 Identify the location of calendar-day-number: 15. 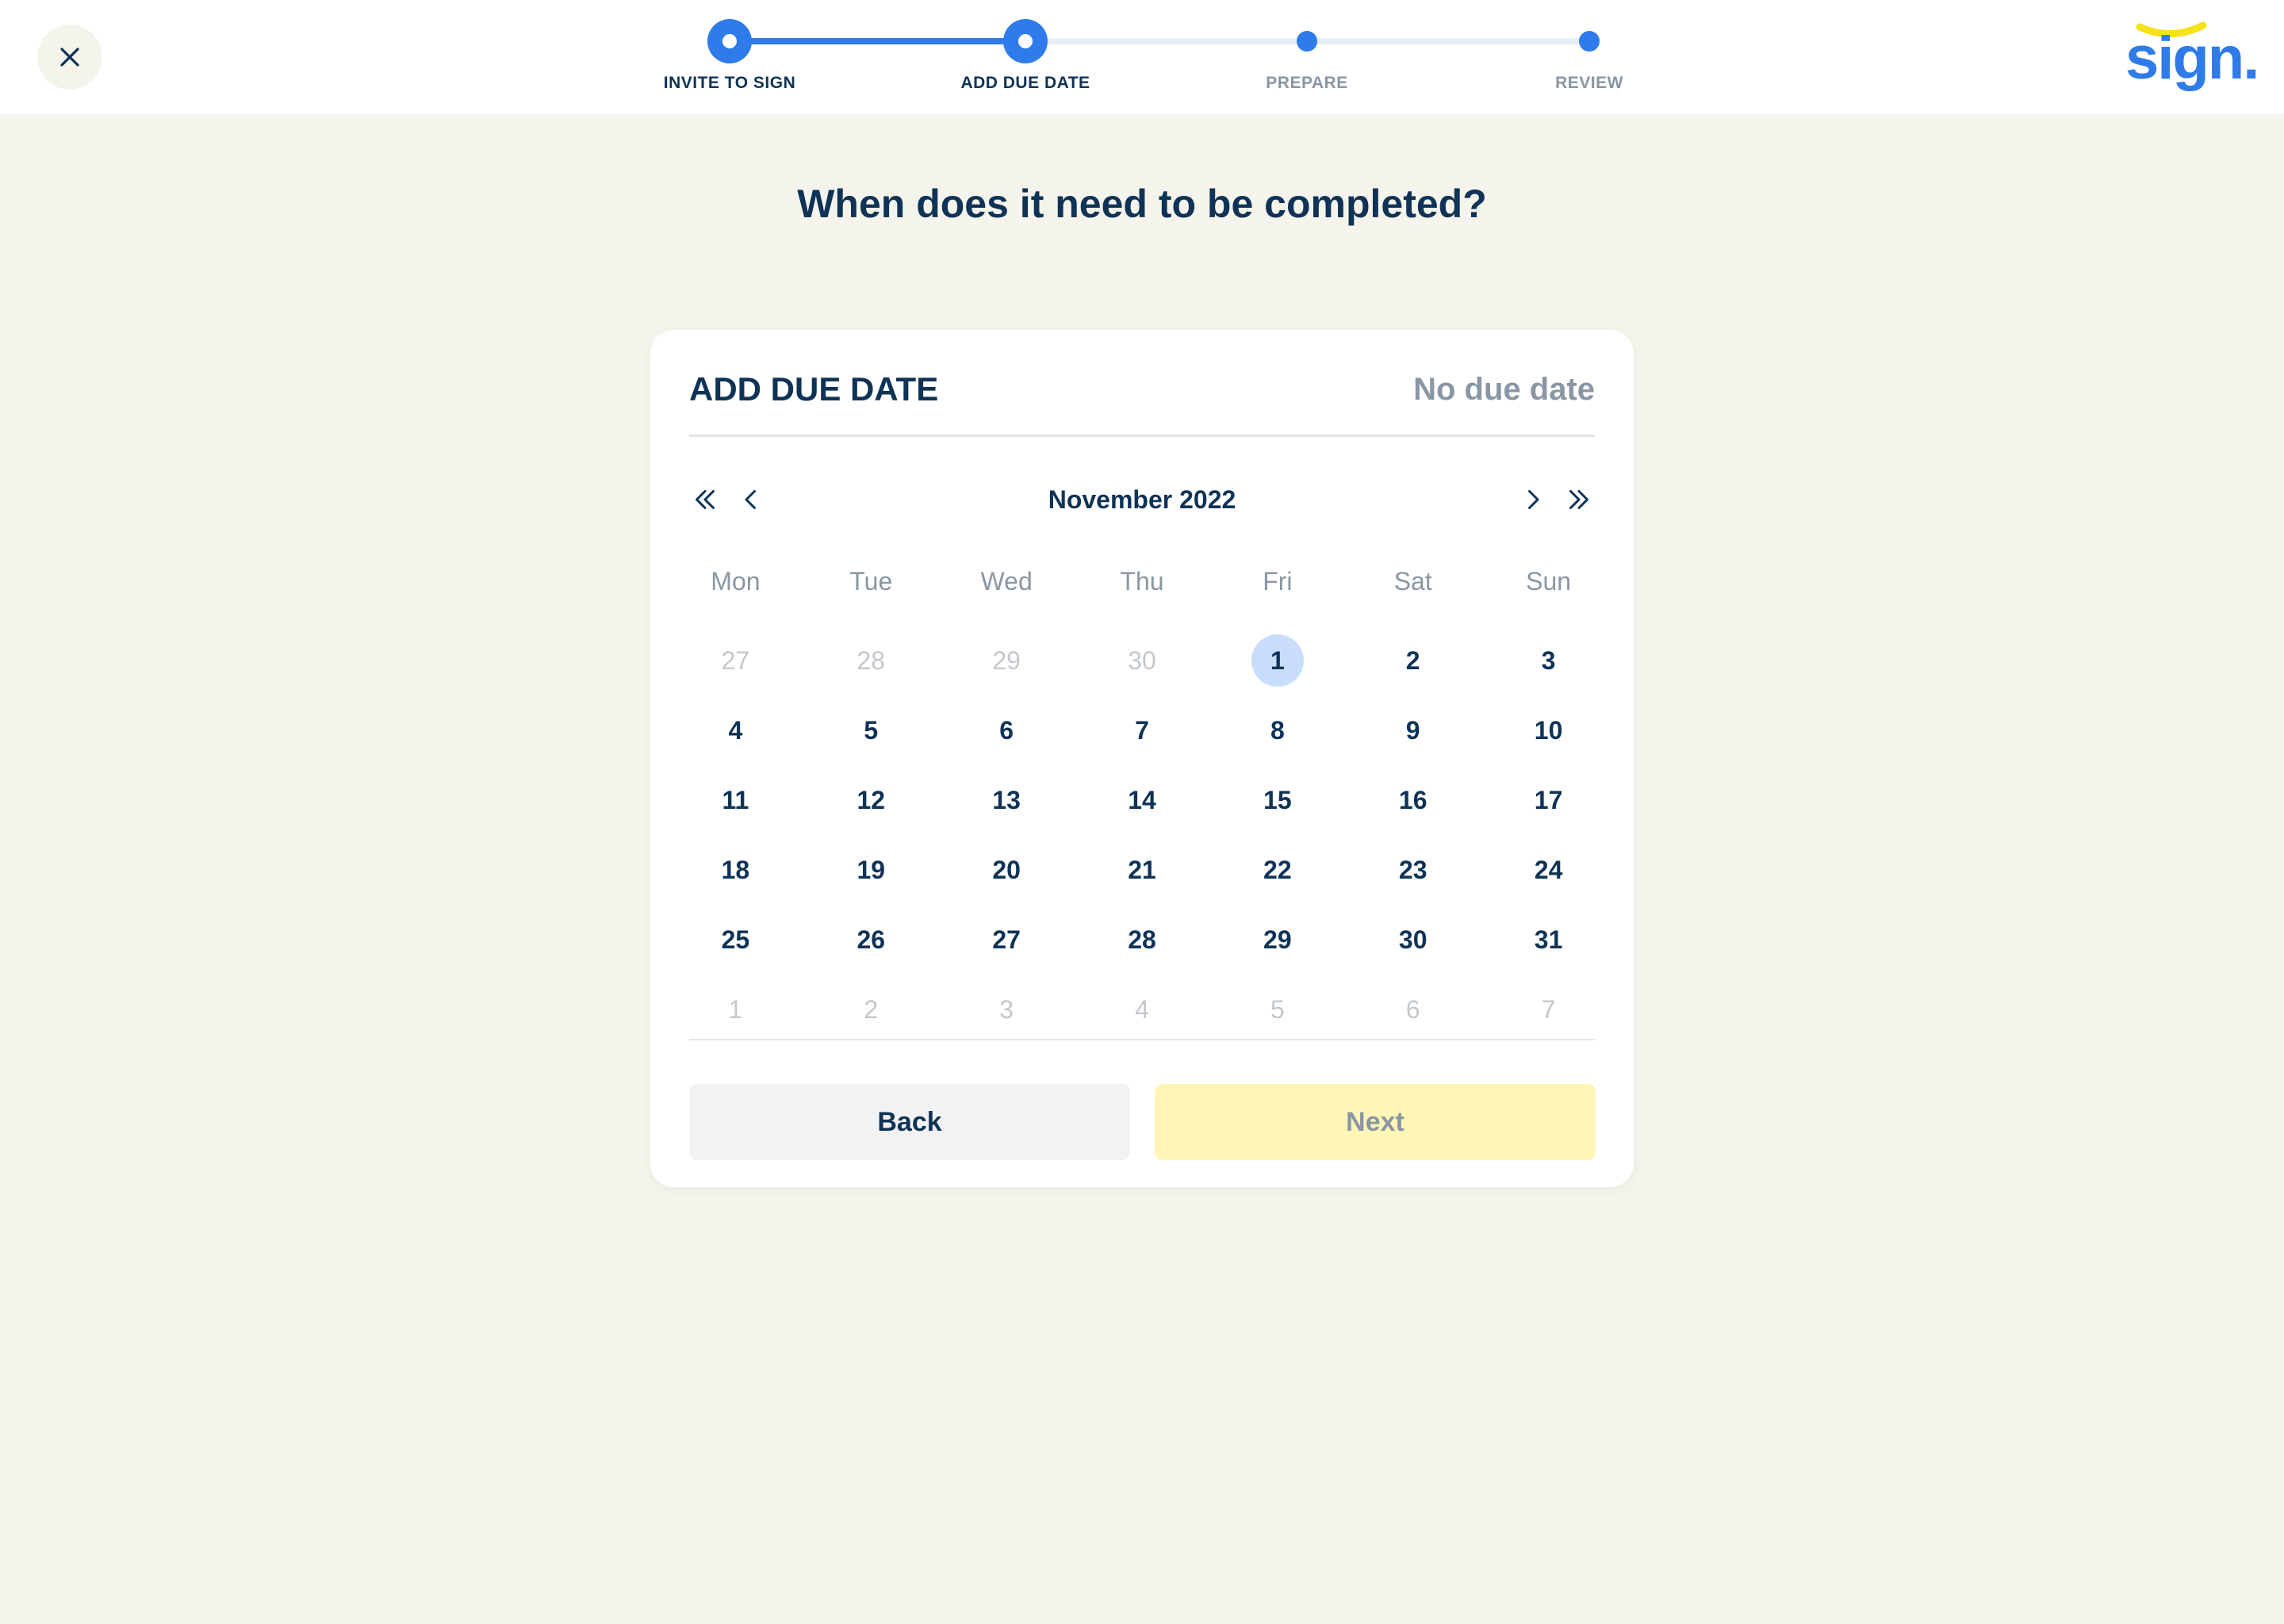
(1277, 799).